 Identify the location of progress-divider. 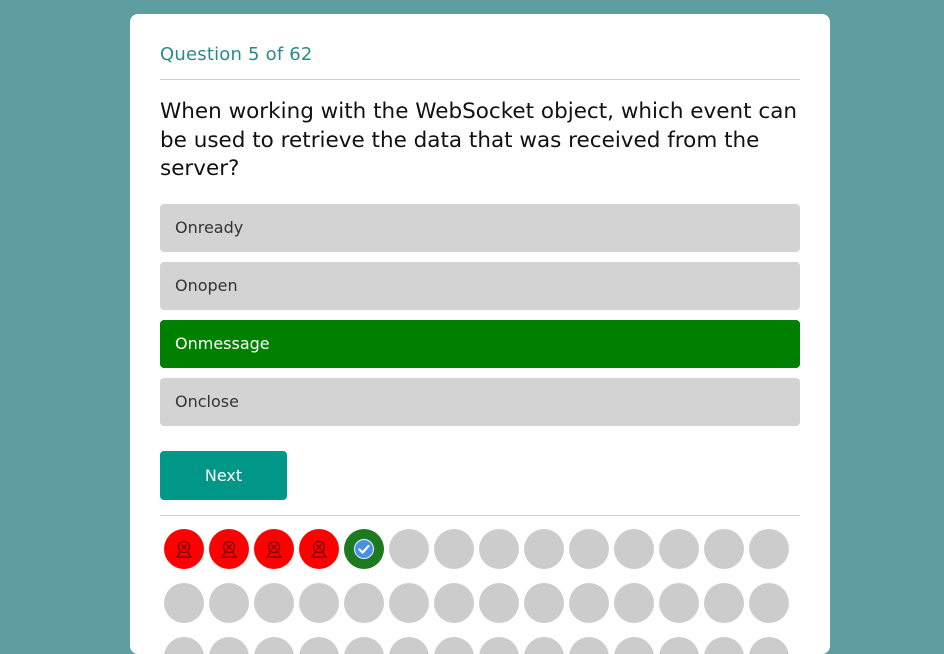
(480, 515).